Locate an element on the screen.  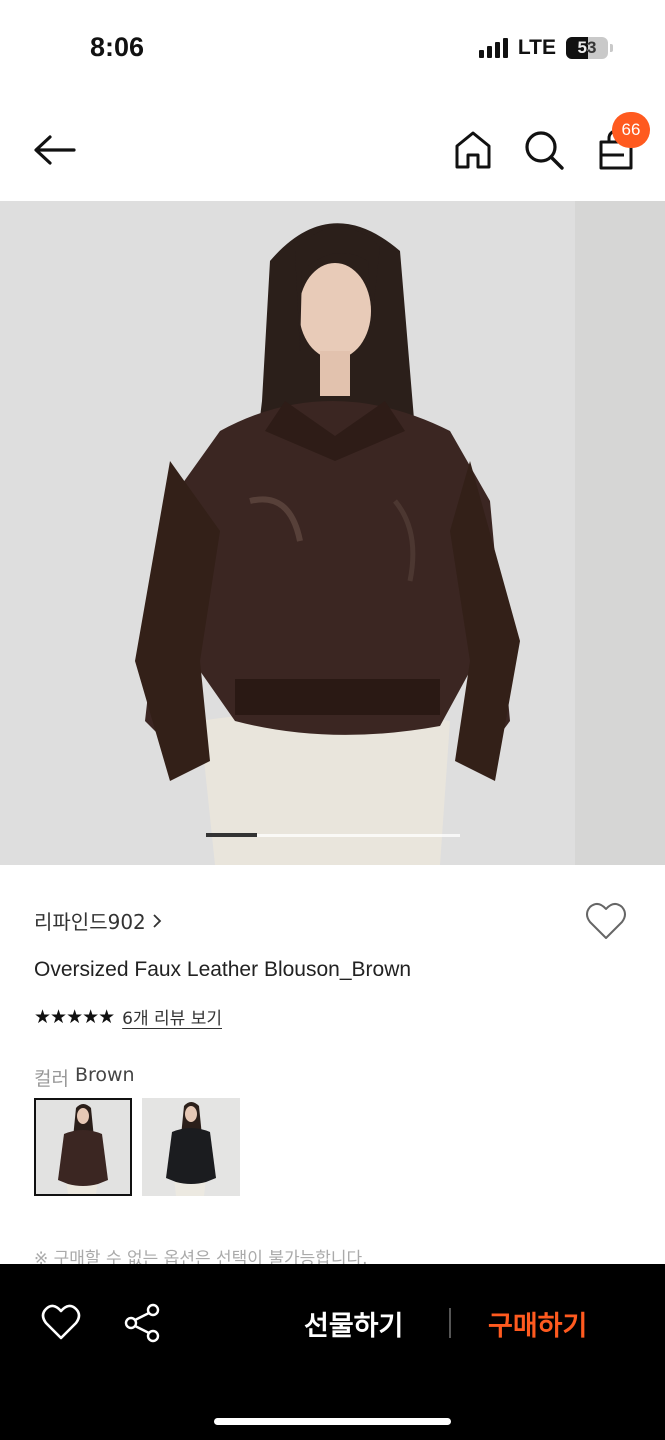
home-indicator is located at coordinates (332, 1421).